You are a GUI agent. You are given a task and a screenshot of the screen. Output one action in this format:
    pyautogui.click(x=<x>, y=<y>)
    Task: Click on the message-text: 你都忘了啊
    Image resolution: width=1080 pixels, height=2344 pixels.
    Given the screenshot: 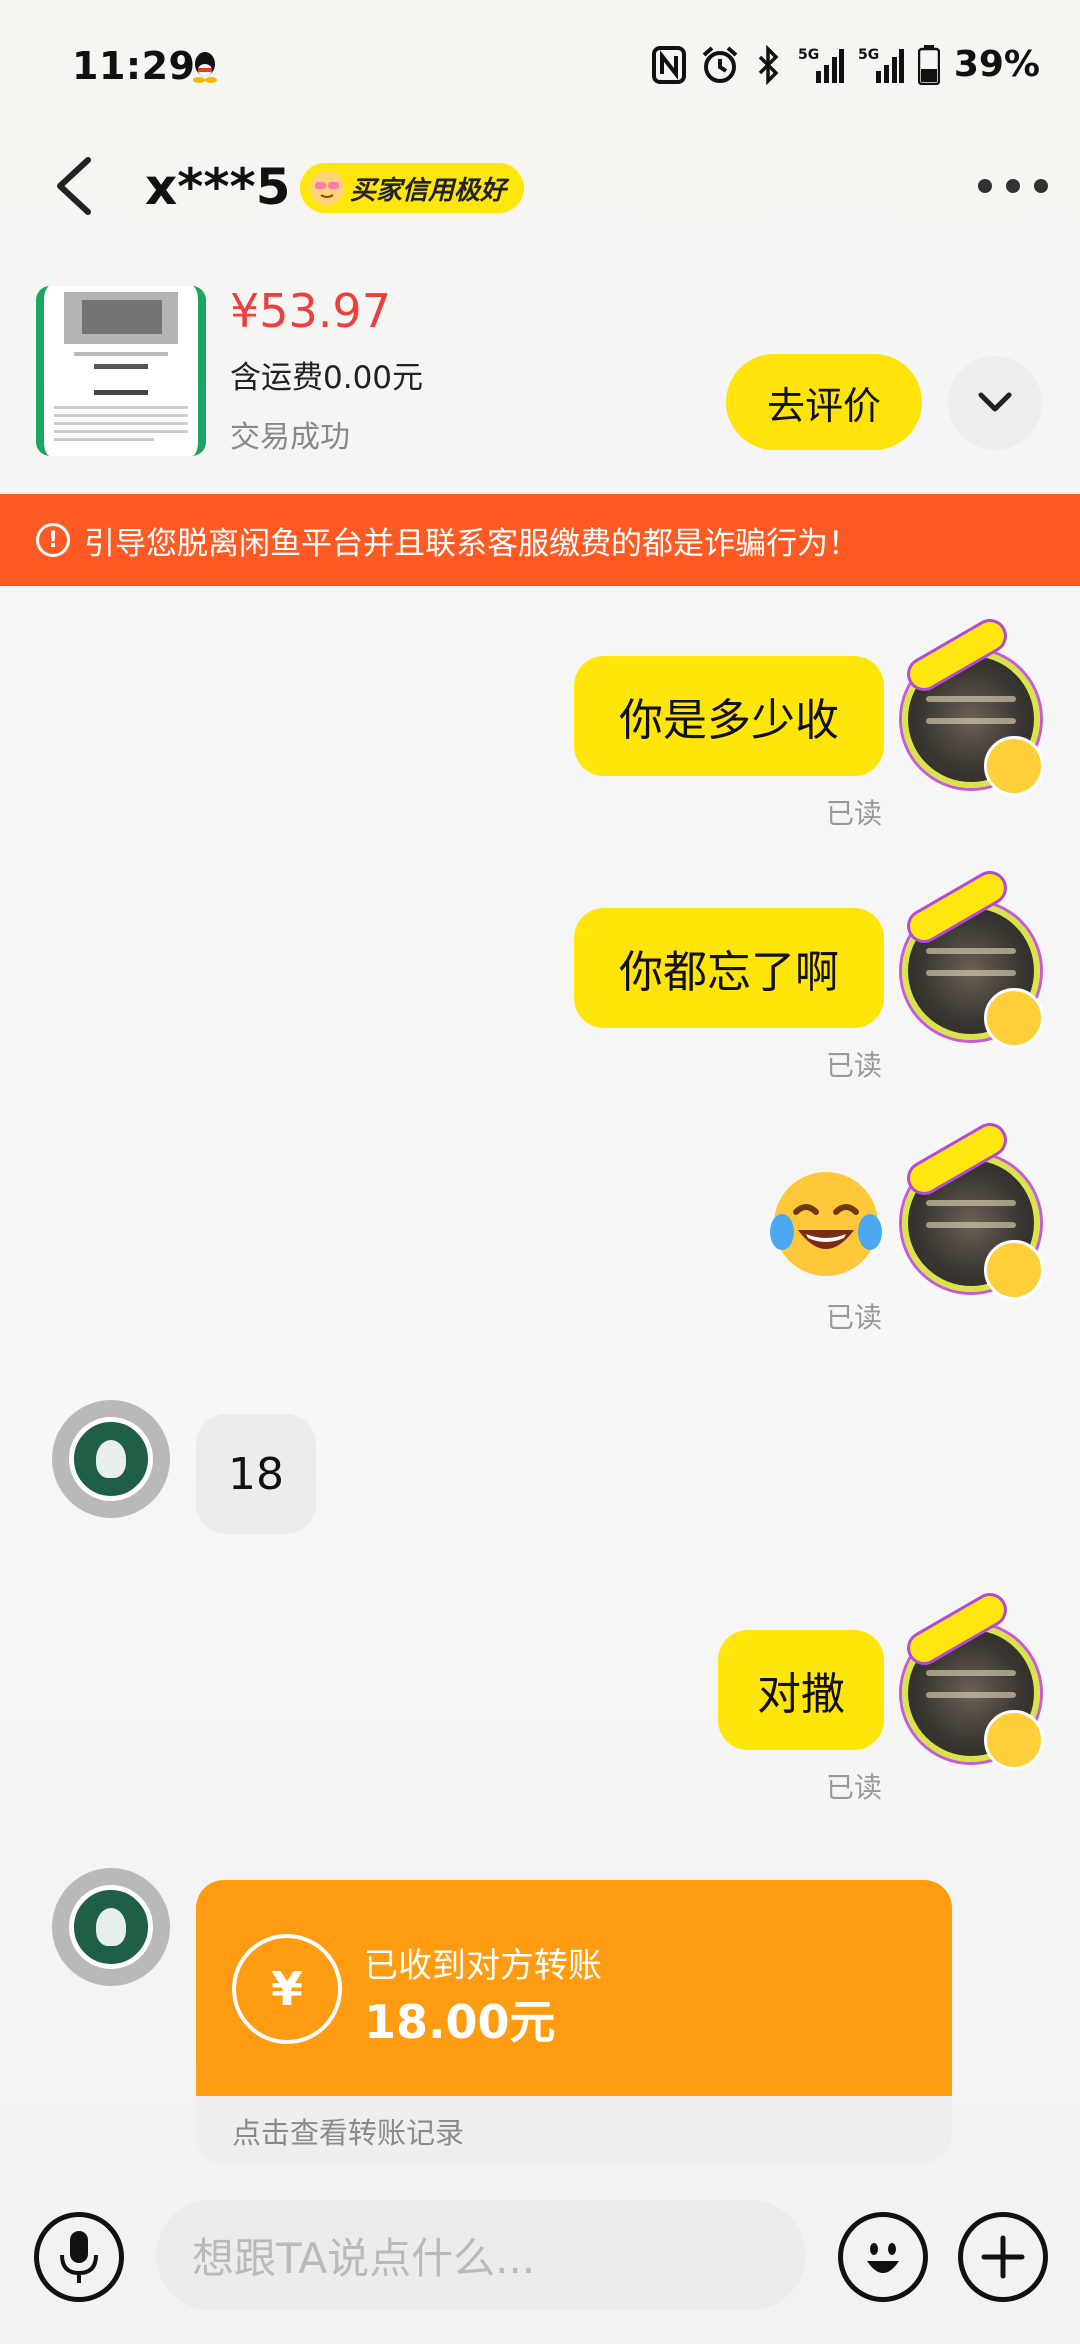 What is the action you would take?
    pyautogui.click(x=729, y=972)
    